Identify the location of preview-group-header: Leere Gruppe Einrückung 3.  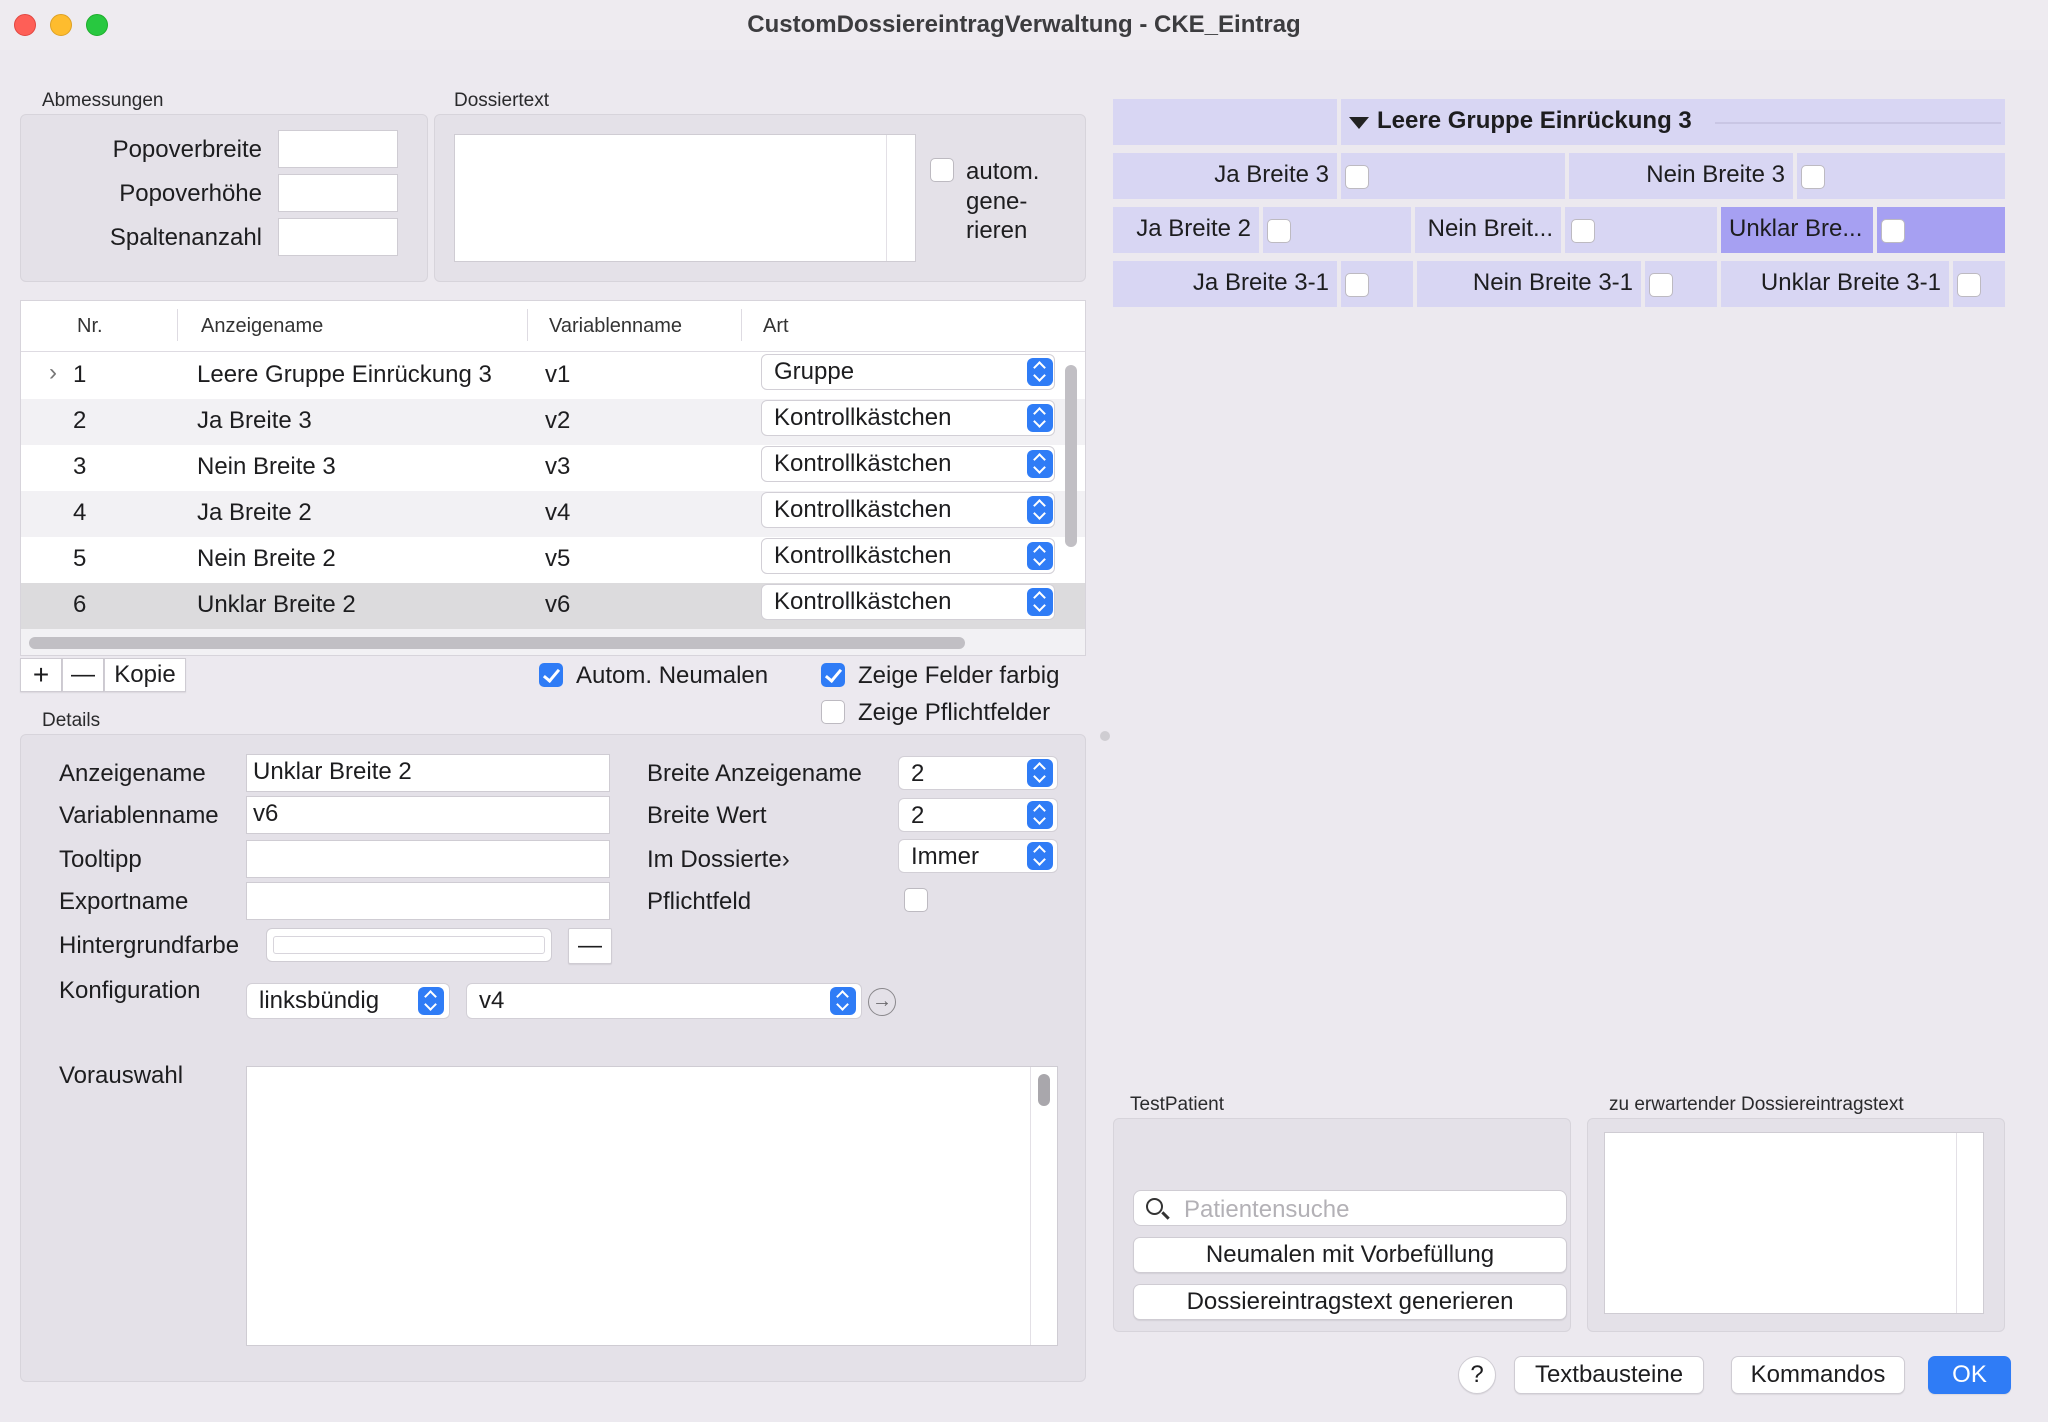
(1673, 122).